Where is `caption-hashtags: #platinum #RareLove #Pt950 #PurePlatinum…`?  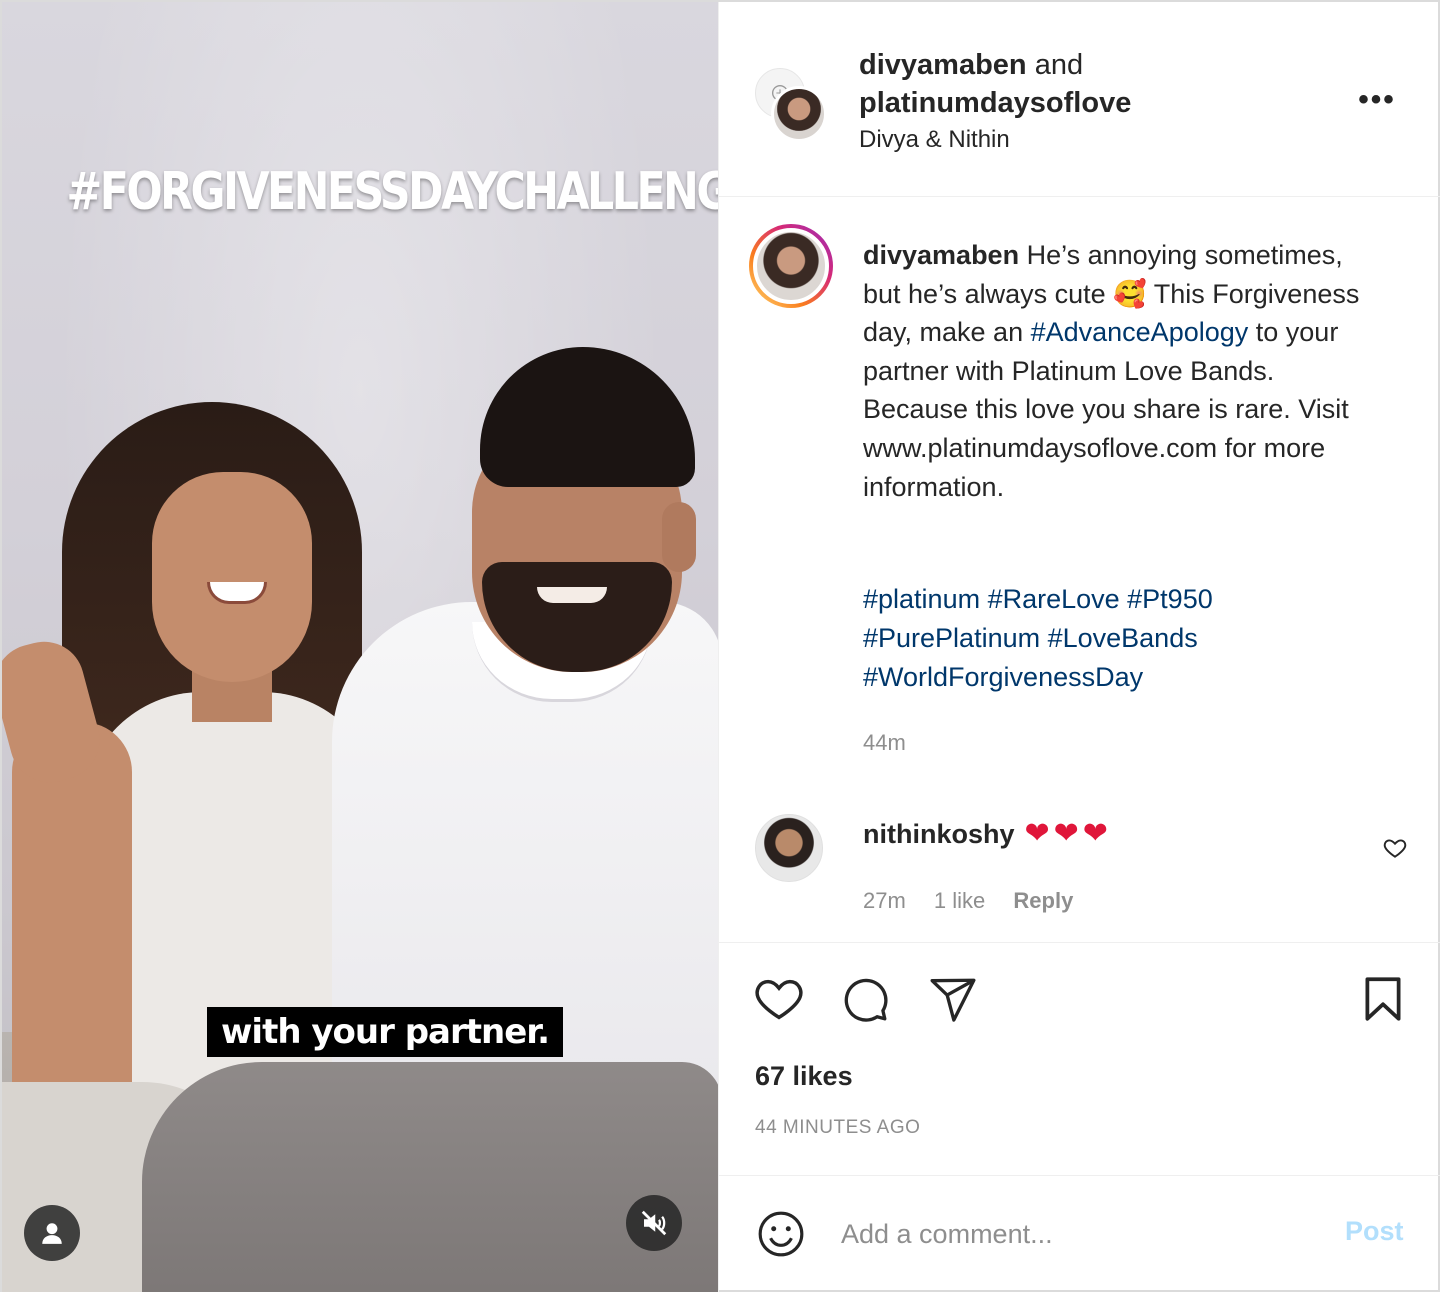 caption-hashtags: #platinum #RareLove #Pt950 #PurePlatinum… is located at coordinates (1113, 638).